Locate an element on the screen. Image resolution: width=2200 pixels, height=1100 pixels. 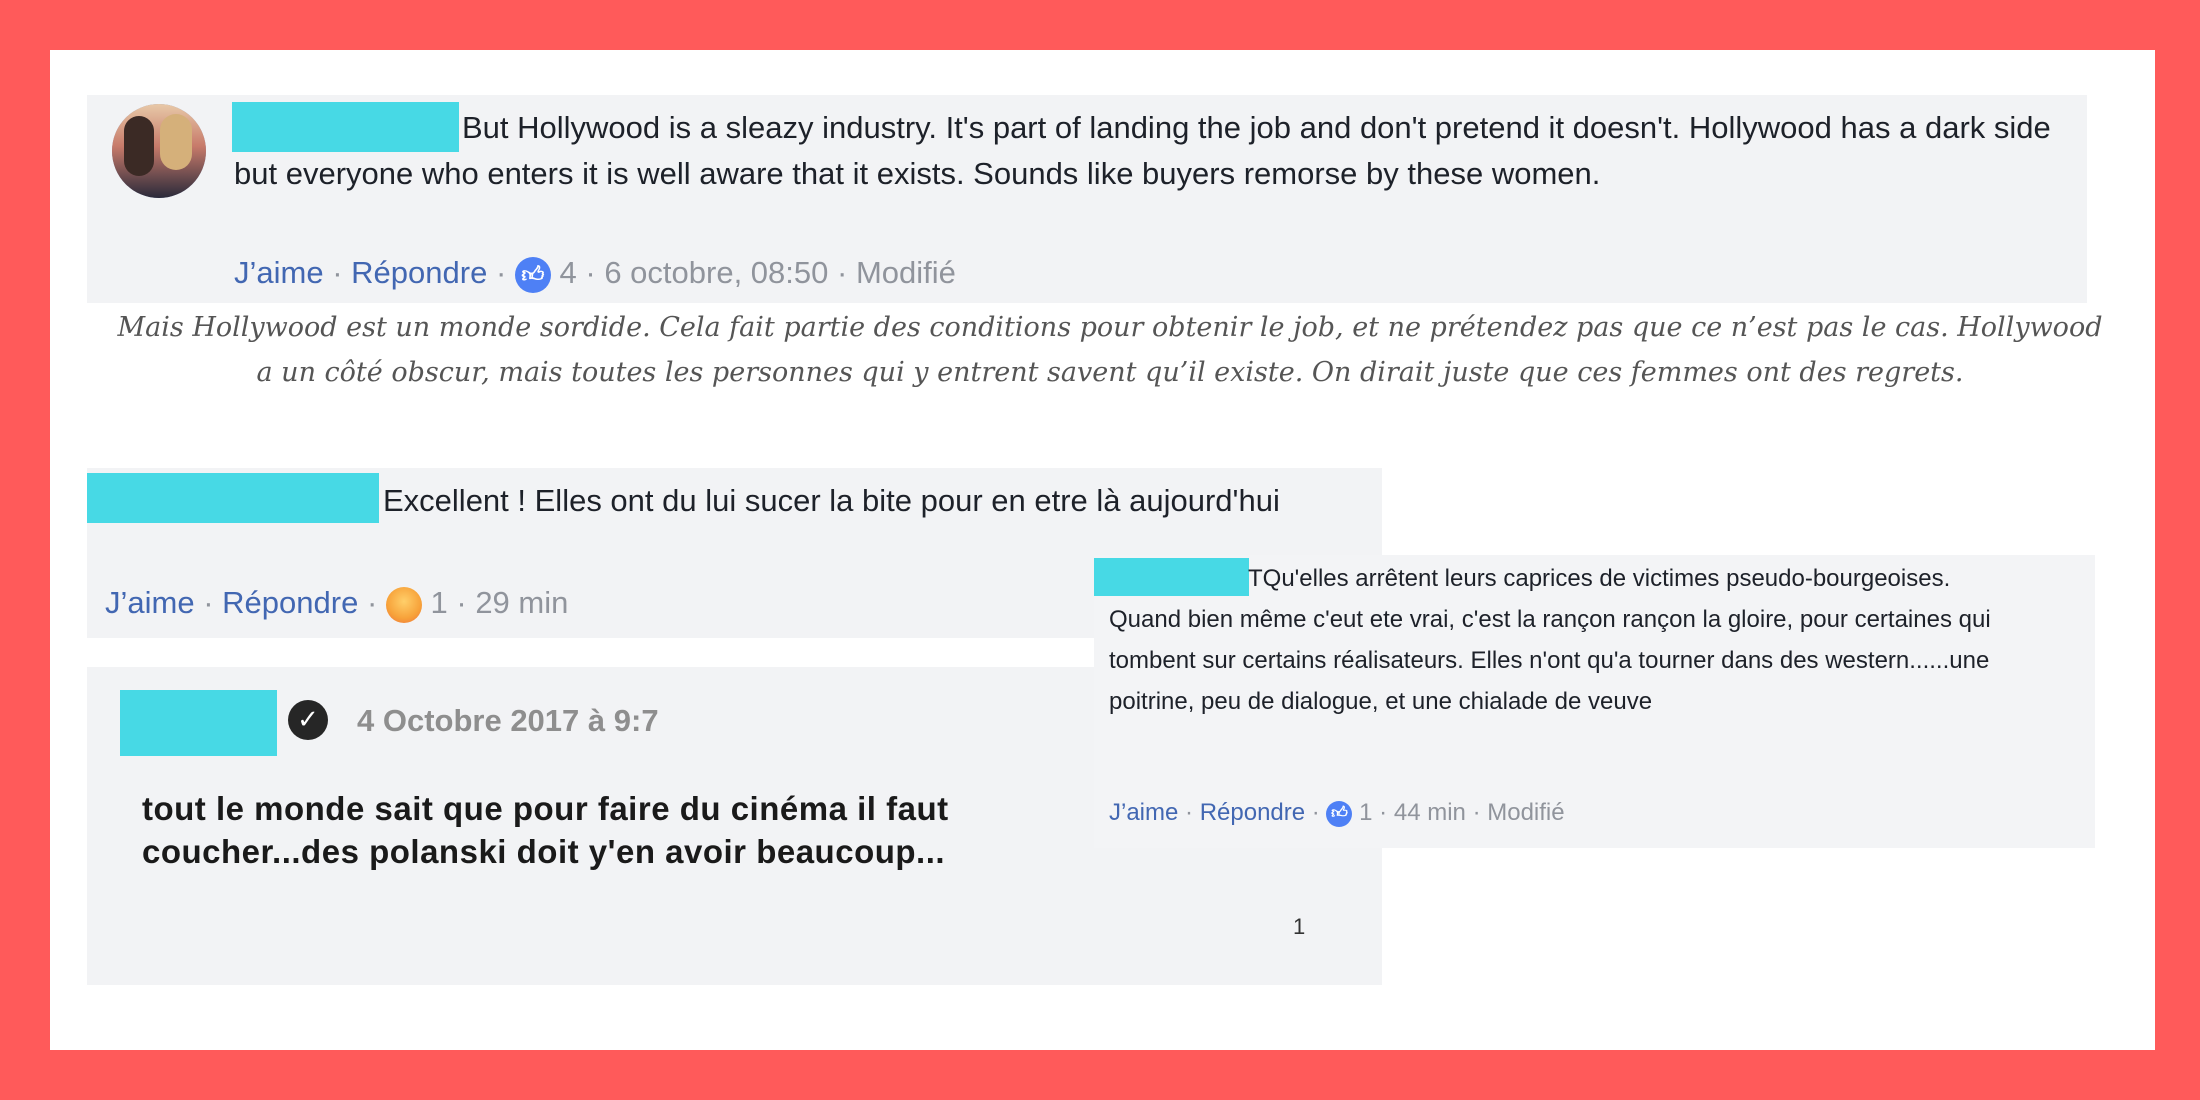
post-date: 4 Octobre 2017 à 9:7 is located at coordinates (508, 721).